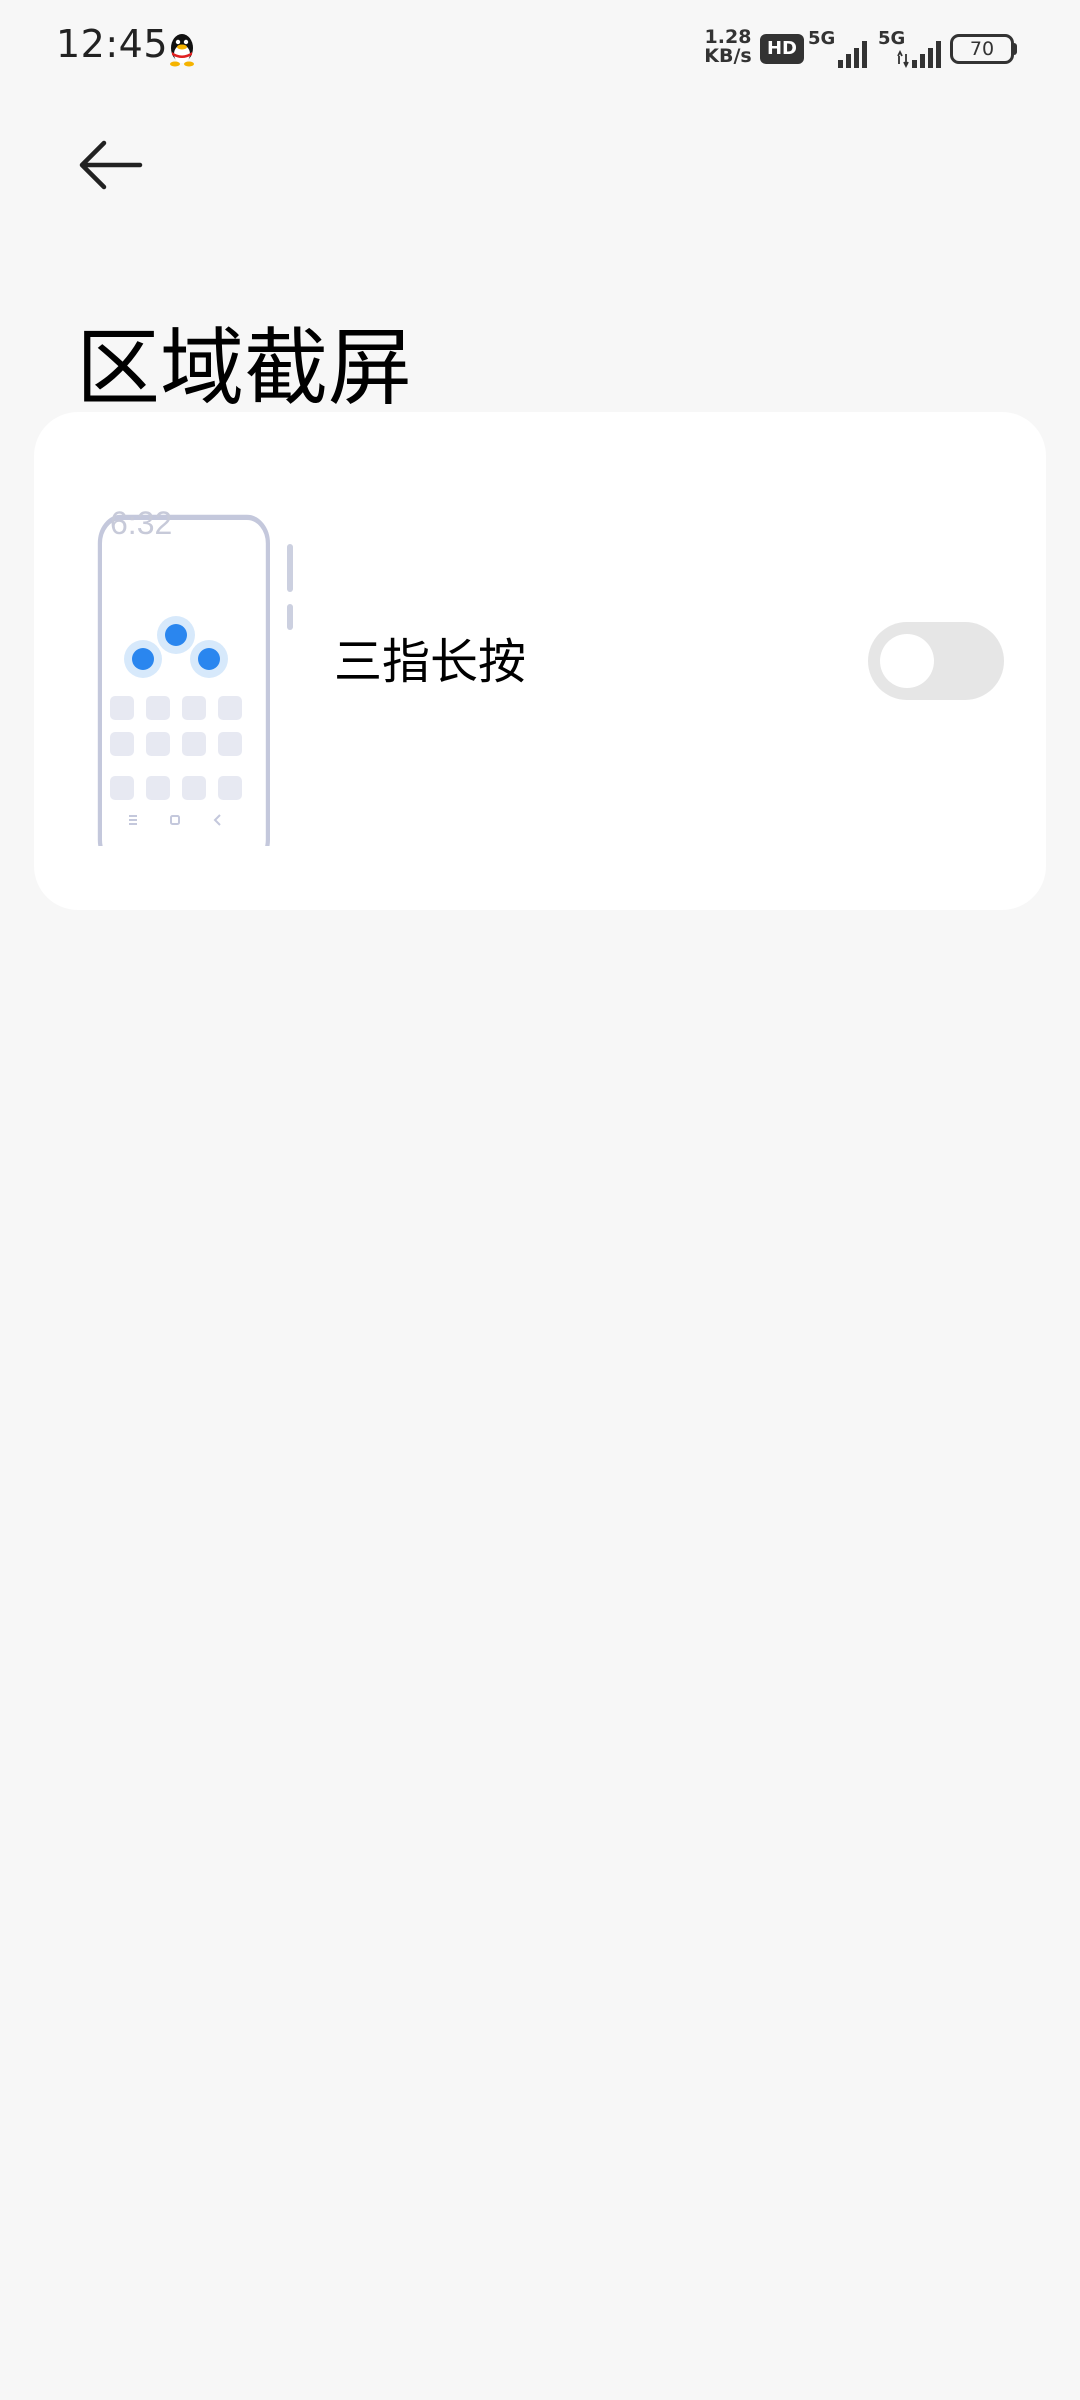  I want to click on battery-icon: 70, so click(982, 49).